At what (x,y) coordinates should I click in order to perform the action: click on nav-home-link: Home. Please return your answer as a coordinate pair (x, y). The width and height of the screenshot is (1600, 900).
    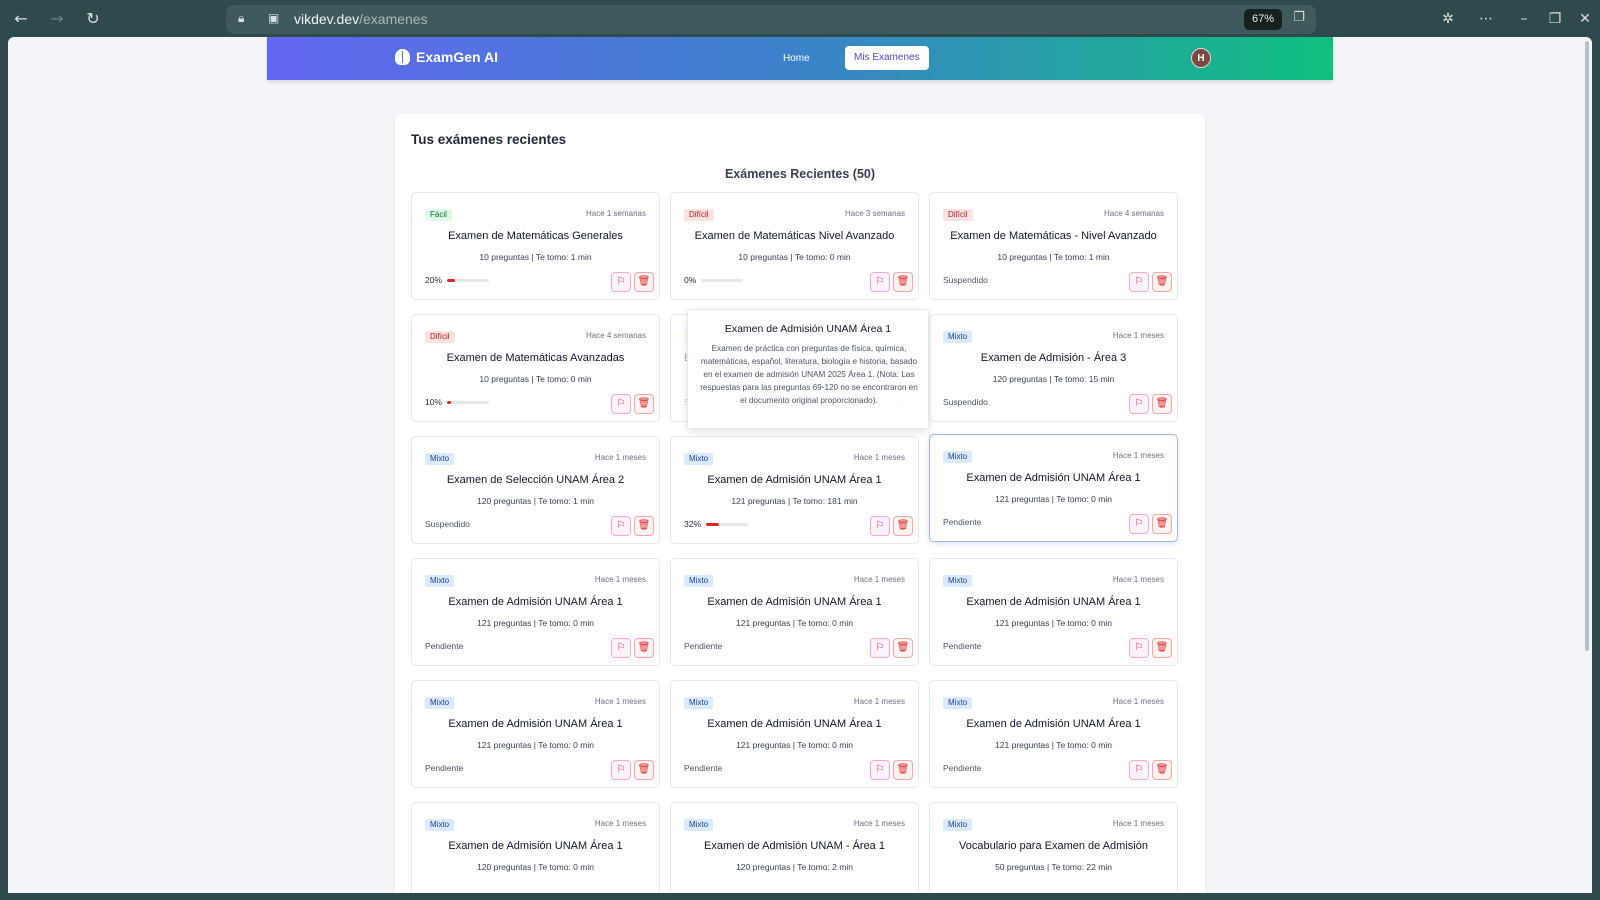
    Looking at the image, I should click on (796, 59).